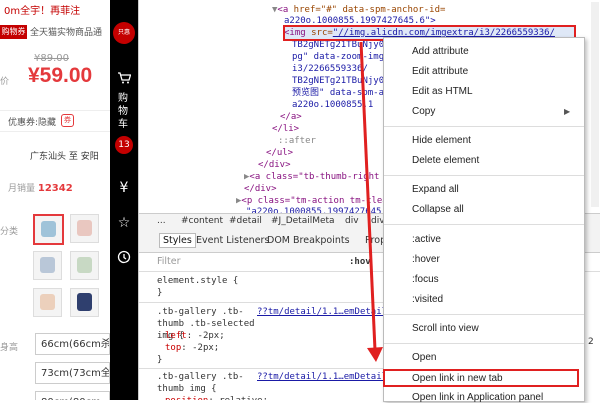  Describe the element at coordinates (55, 188) in the screenshot. I see `sales-value: 12342` at that location.